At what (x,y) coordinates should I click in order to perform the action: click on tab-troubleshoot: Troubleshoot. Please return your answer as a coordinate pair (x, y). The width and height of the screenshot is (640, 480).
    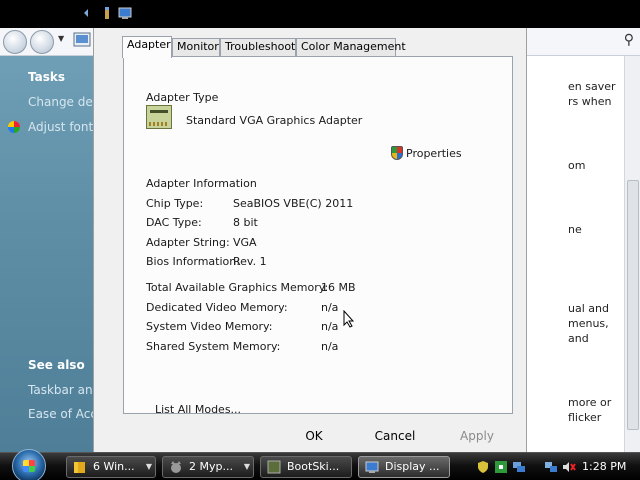
    Looking at the image, I should click on (258, 47).